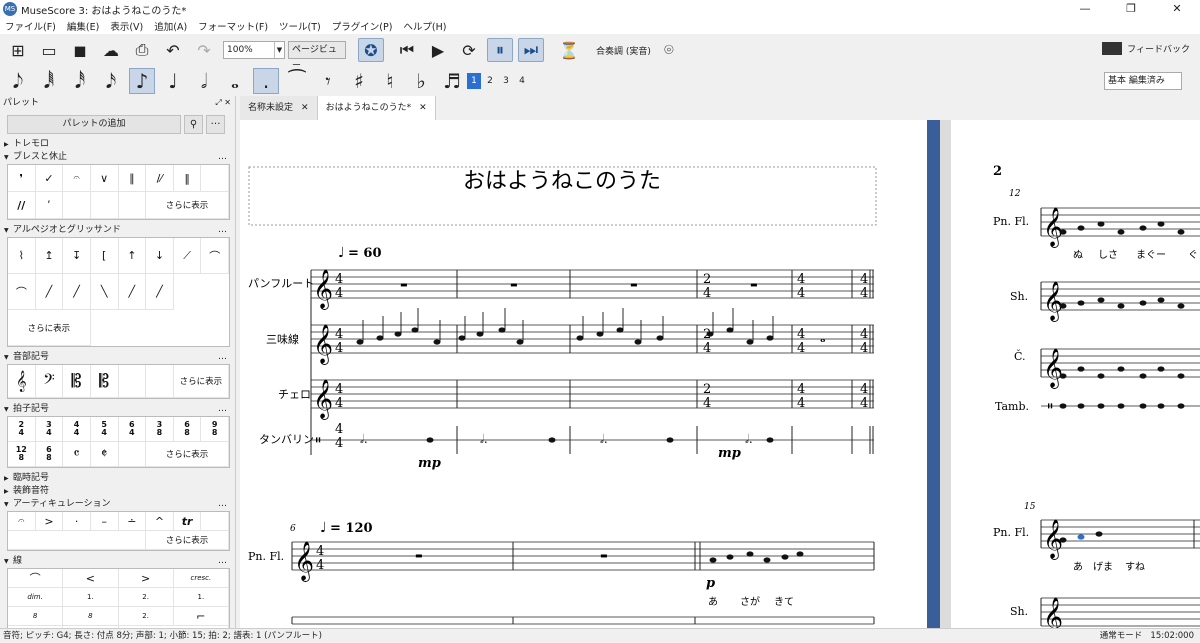  What do you see at coordinates (91, 597) in the screenshot?
I see `volta-1-icon: 1.` at bounding box center [91, 597].